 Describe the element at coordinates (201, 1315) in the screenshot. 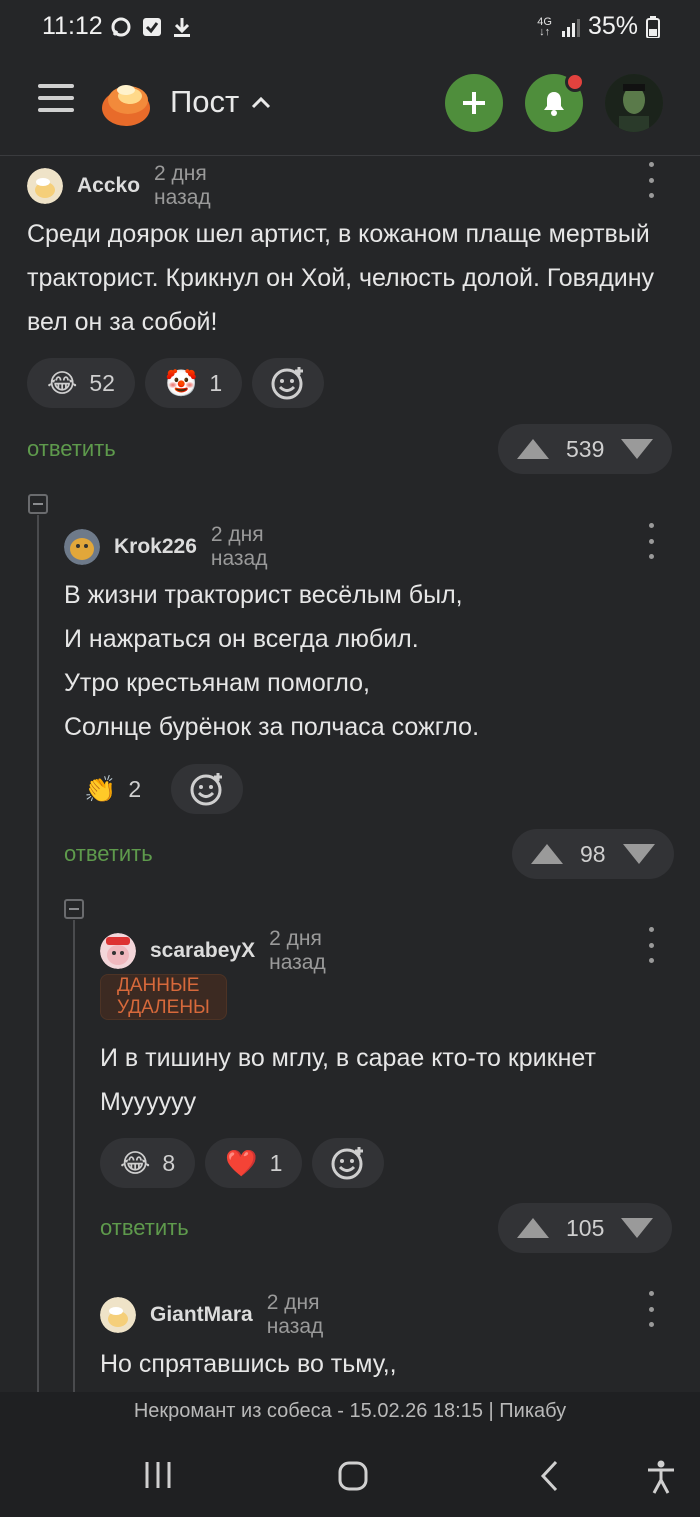

I see `comment-username: GiantMara` at that location.